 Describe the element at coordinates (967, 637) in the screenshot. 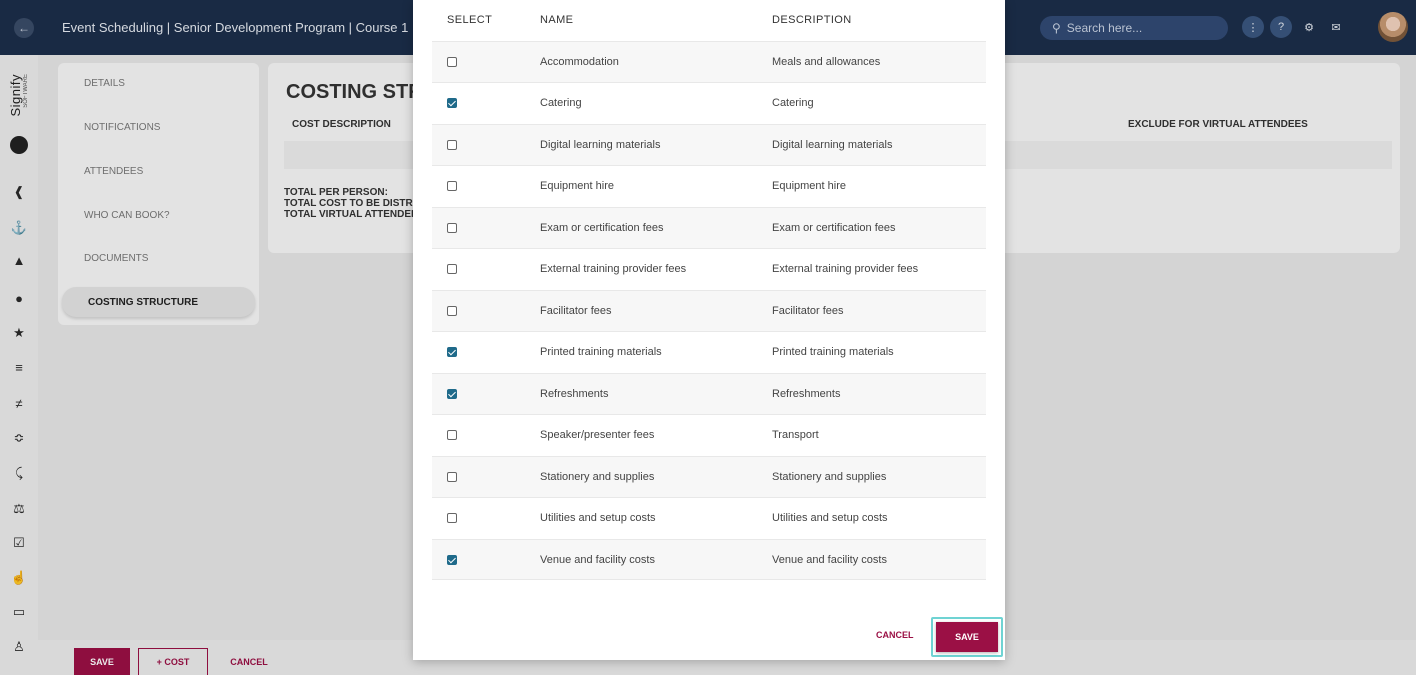

I see `modal-save-button: SAVE` at that location.